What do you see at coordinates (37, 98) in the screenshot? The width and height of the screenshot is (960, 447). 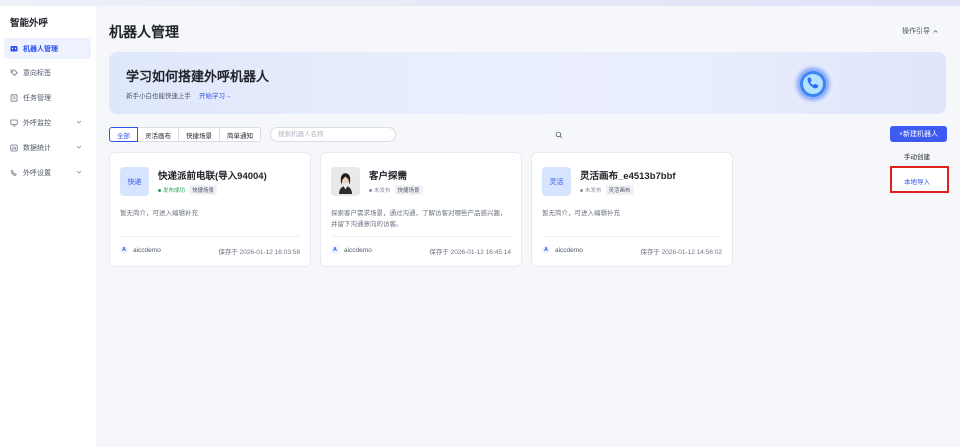 I see `sidebar-item-label: 任务管理` at bounding box center [37, 98].